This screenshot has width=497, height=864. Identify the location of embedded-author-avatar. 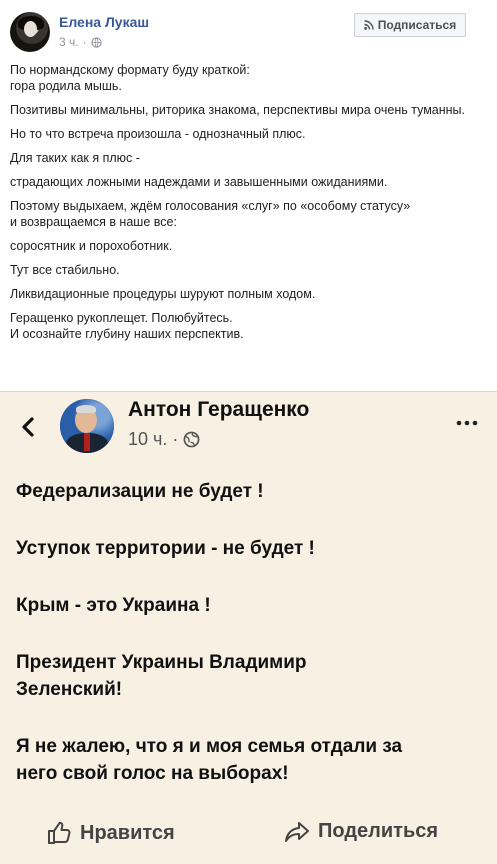
(87, 426).